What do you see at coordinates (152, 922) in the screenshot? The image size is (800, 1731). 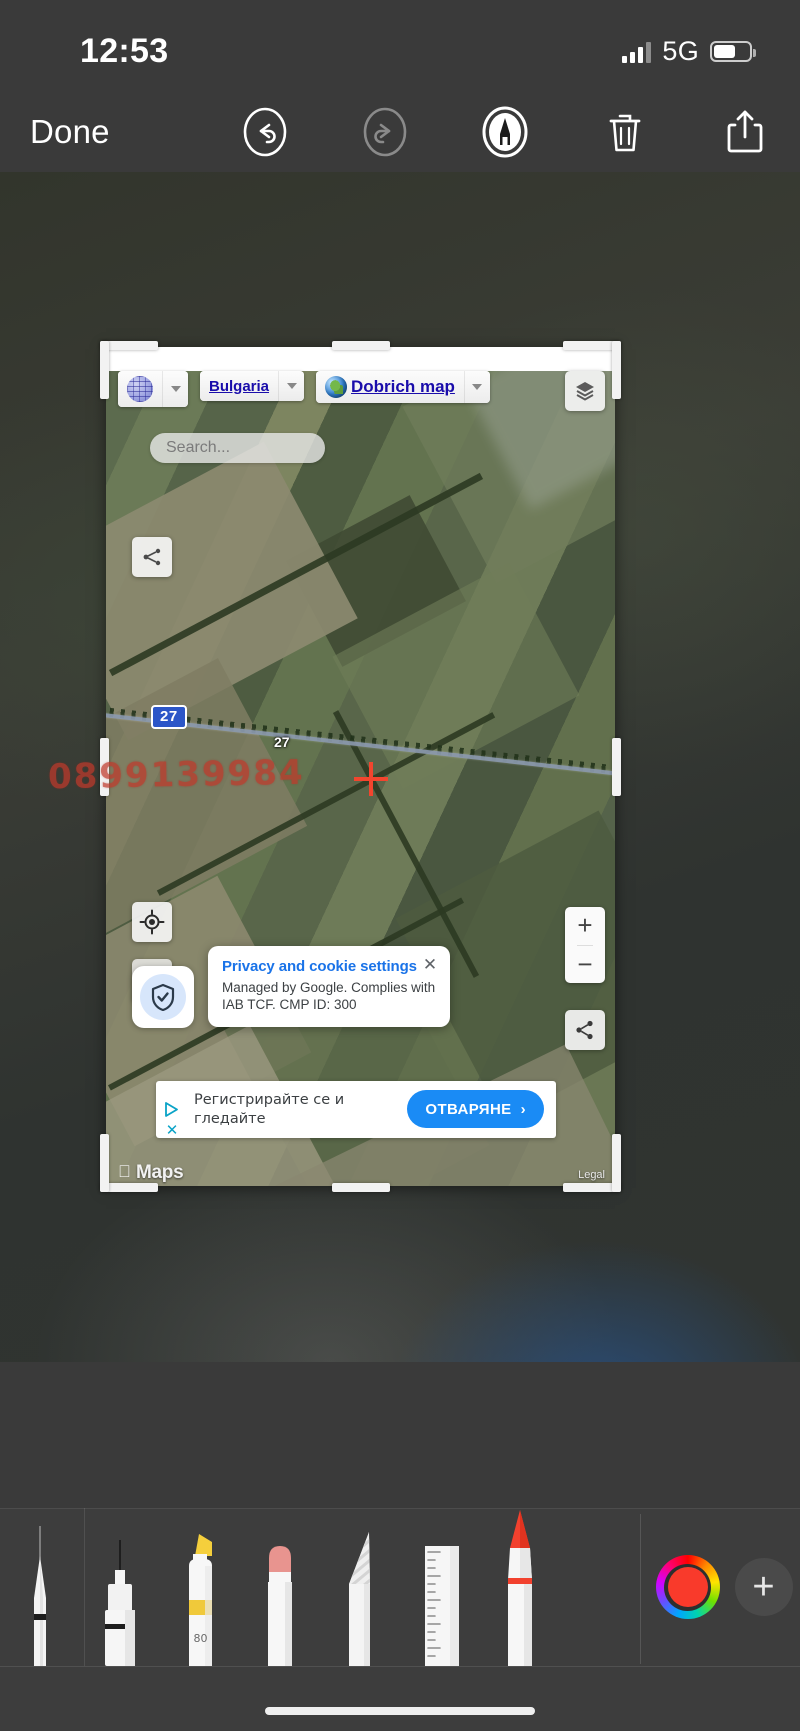 I see `locate-me-icon` at bounding box center [152, 922].